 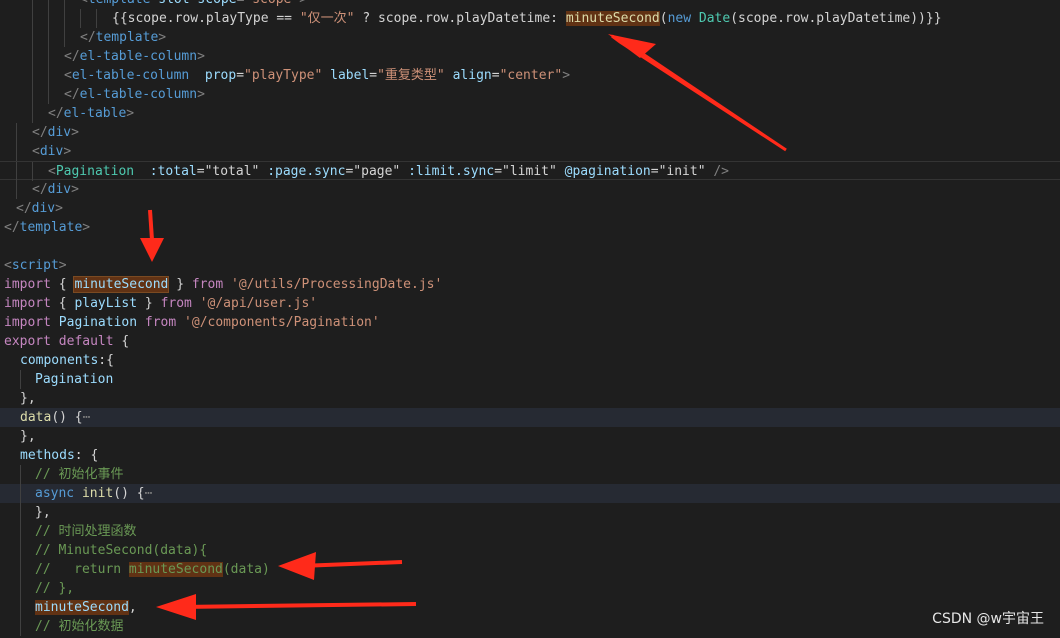 I want to click on code-token: ,, so click(x=132, y=607).